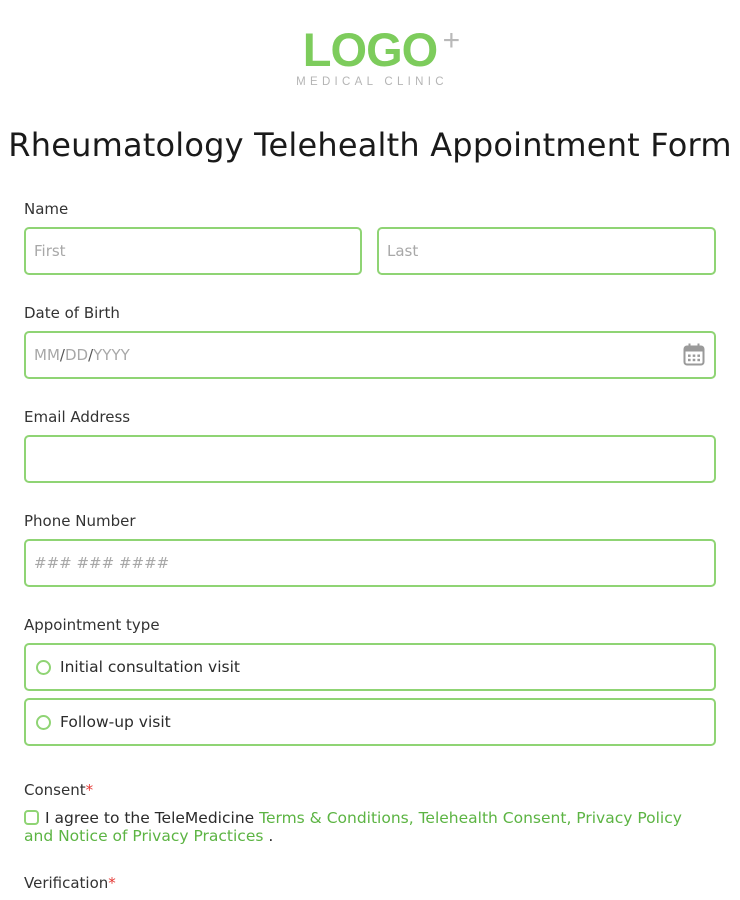 The image size is (740, 900). Describe the element at coordinates (546, 251) in the screenshot. I see `last-name-input: Last` at that location.